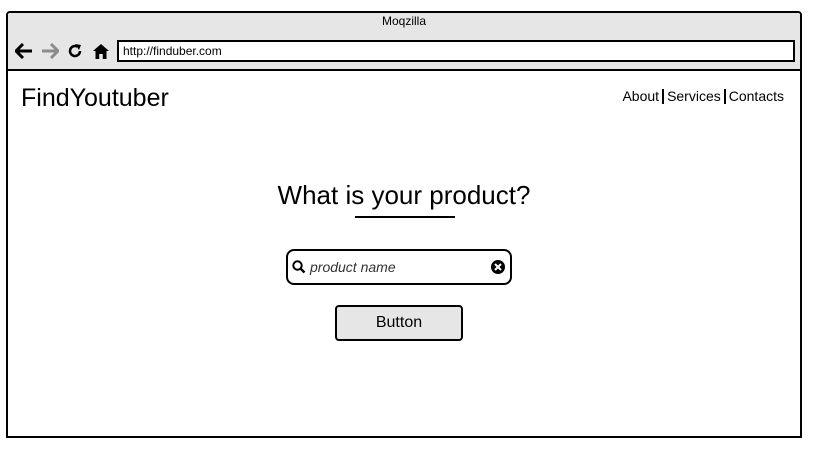  I want to click on nav-services-link: Services, so click(694, 96).